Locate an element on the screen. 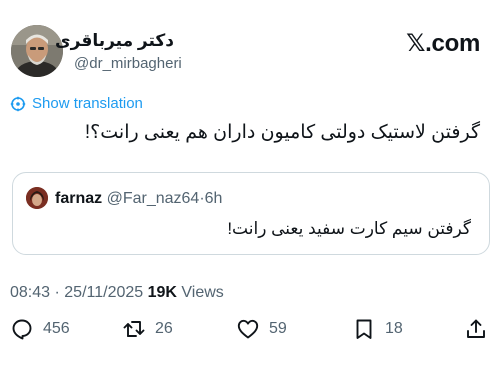 The width and height of the screenshot is (500, 365). tweet-meta: 08:43 · 25/11/2025 19K Views is located at coordinates (117, 293).